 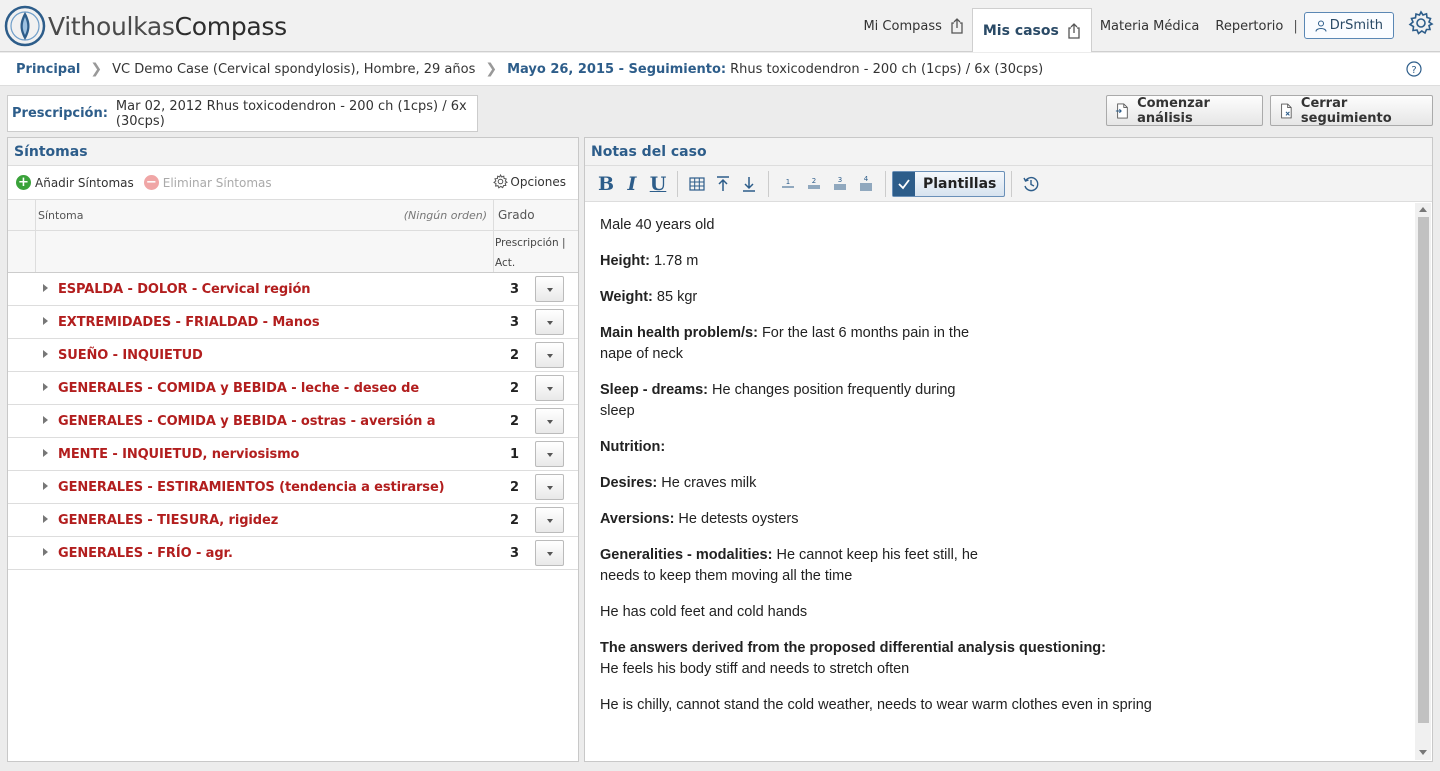 What do you see at coordinates (178, 454) in the screenshot?
I see `symptom-label: MENTE - INQUIETUD, nerviosismo` at bounding box center [178, 454].